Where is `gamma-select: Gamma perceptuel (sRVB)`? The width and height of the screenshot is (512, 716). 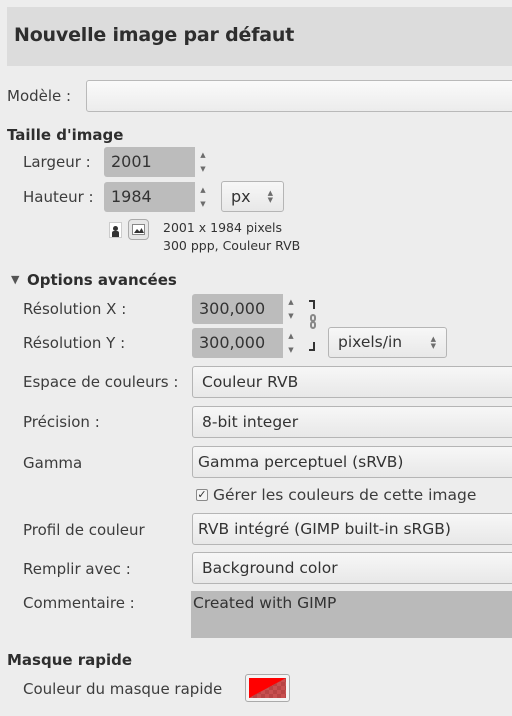 gamma-select: Gamma perceptuel (sRVB) is located at coordinates (352, 462).